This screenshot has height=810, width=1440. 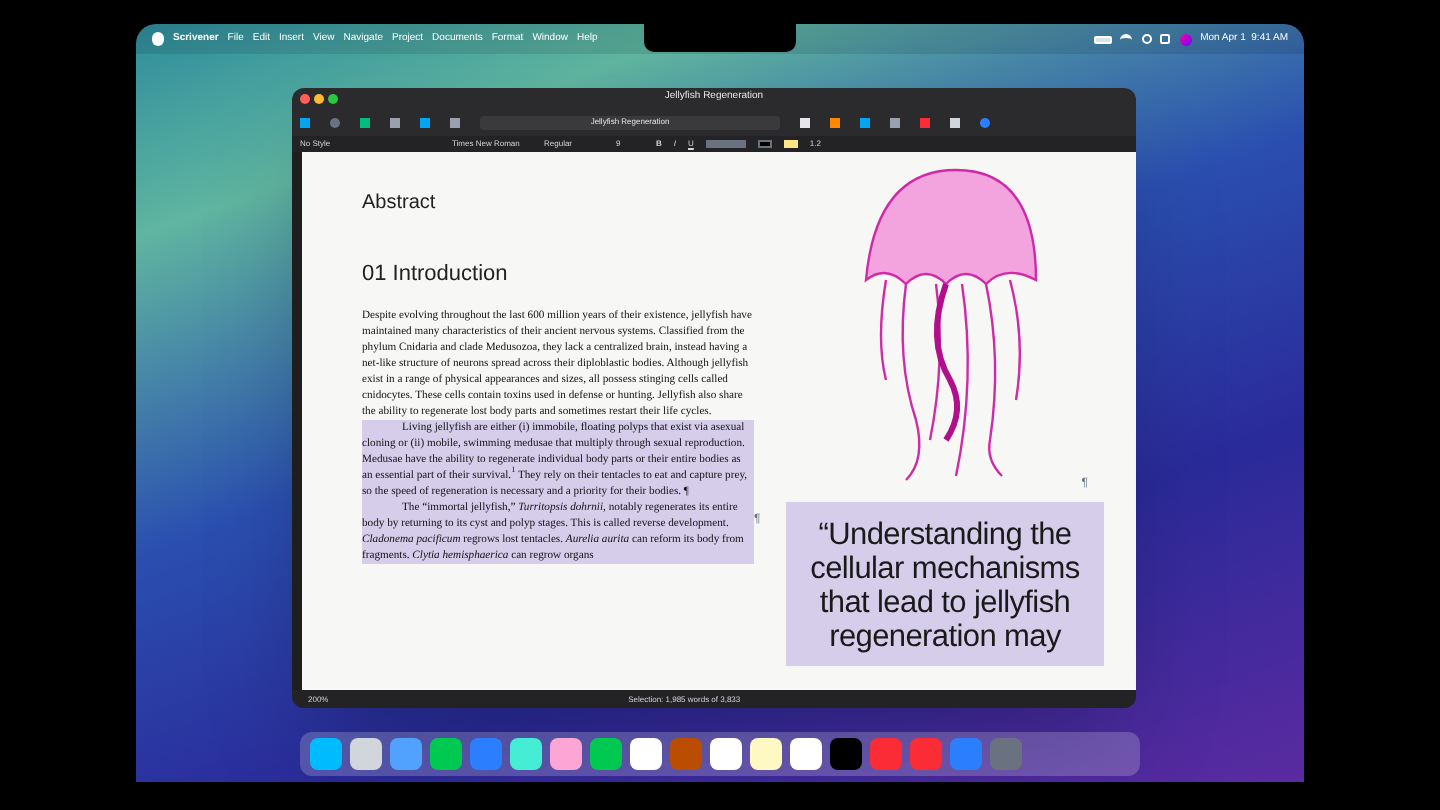 What do you see at coordinates (764, 144) in the screenshot?
I see `text-color-icon` at bounding box center [764, 144].